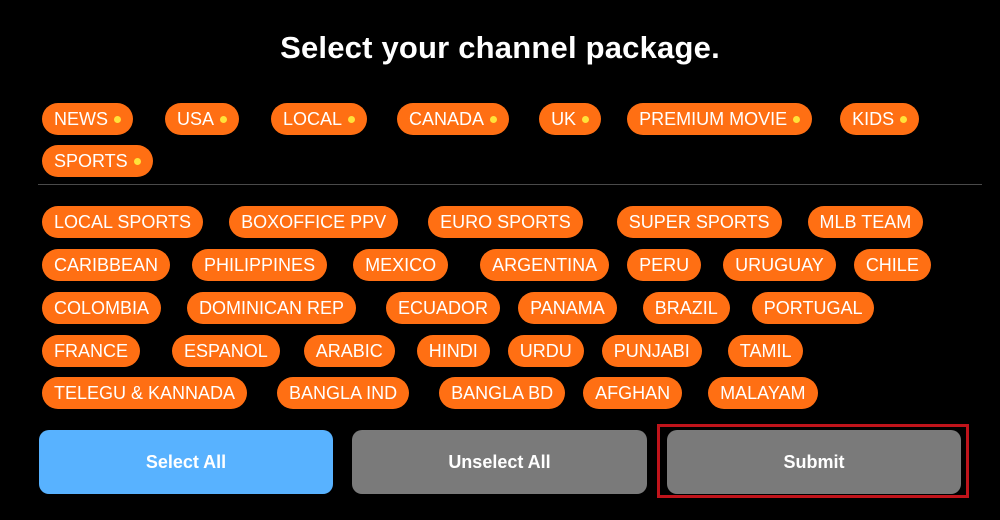  What do you see at coordinates (664, 265) in the screenshot?
I see `category-chip-peru: PERU` at bounding box center [664, 265].